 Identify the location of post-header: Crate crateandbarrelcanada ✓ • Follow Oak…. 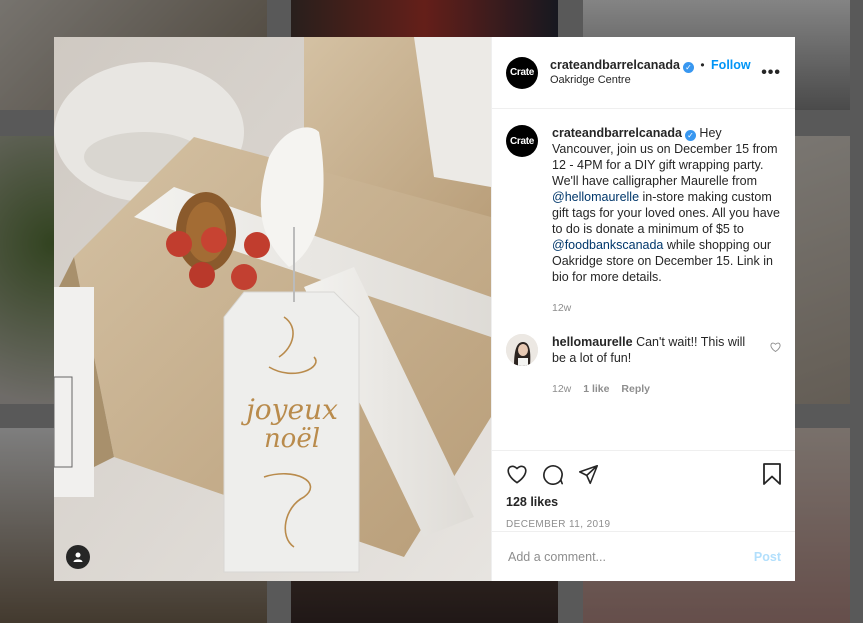
(643, 73).